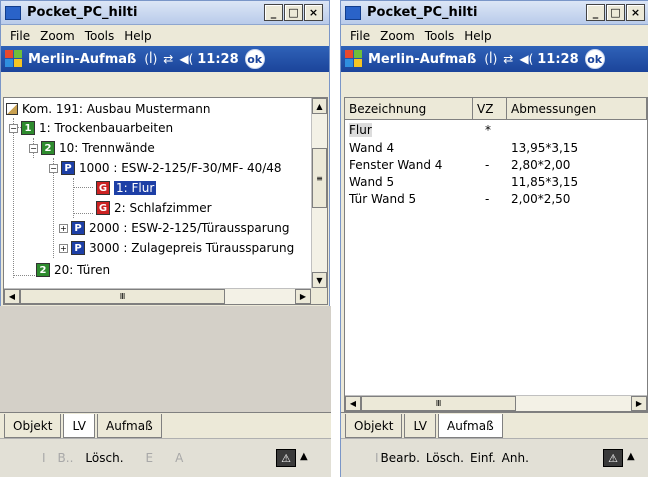 The image size is (648, 477). Describe the element at coordinates (577, 109) in the screenshot. I see `column-header-abmessungen: Abmessungen` at that location.